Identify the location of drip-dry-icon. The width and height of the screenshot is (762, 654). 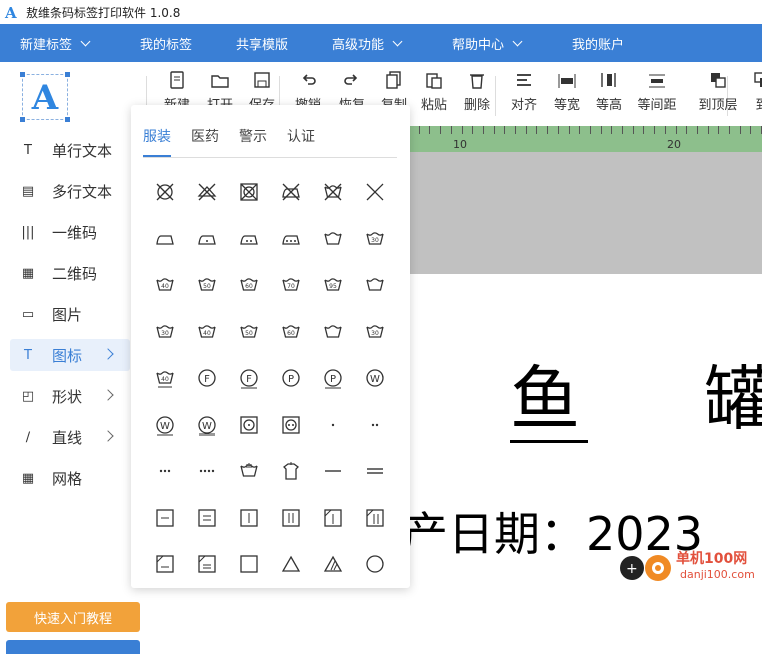
(207, 518).